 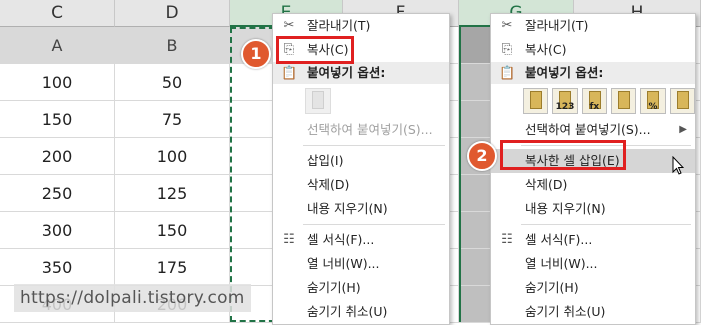 What do you see at coordinates (361, 101) in the screenshot?
I see `paste-options-row` at bounding box center [361, 101].